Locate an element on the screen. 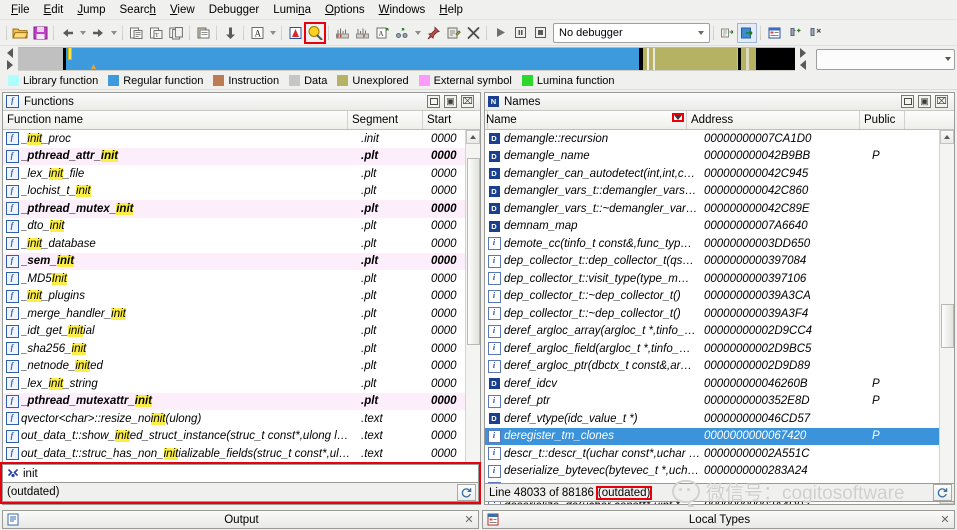 The height and width of the screenshot is (530, 957). table-row: f _lex_init_file .plt 0000 is located at coordinates (234, 174).